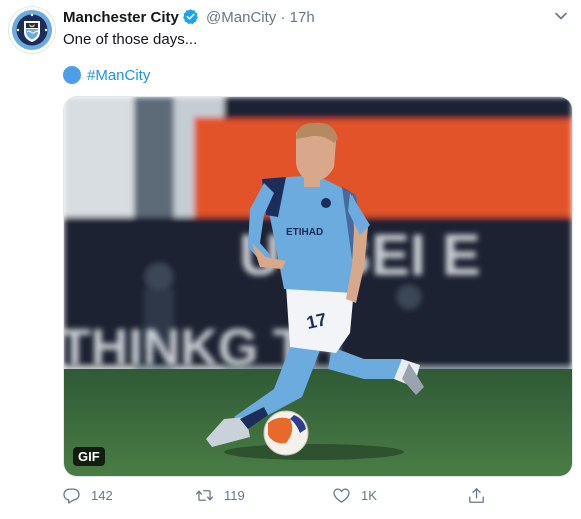  Describe the element at coordinates (72, 75) in the screenshot. I see `hashtag-emoji-icon` at that location.